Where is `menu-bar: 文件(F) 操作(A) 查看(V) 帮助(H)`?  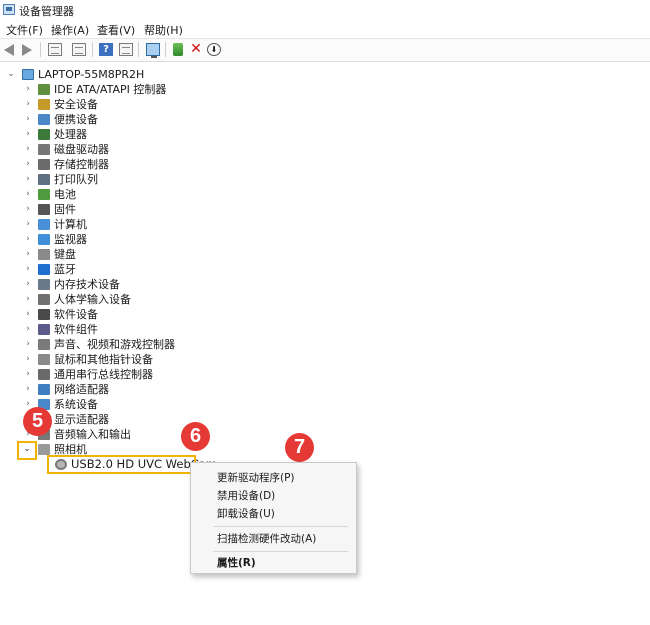 menu-bar: 文件(F) 操作(A) 查看(V) 帮助(H) is located at coordinates (325, 29).